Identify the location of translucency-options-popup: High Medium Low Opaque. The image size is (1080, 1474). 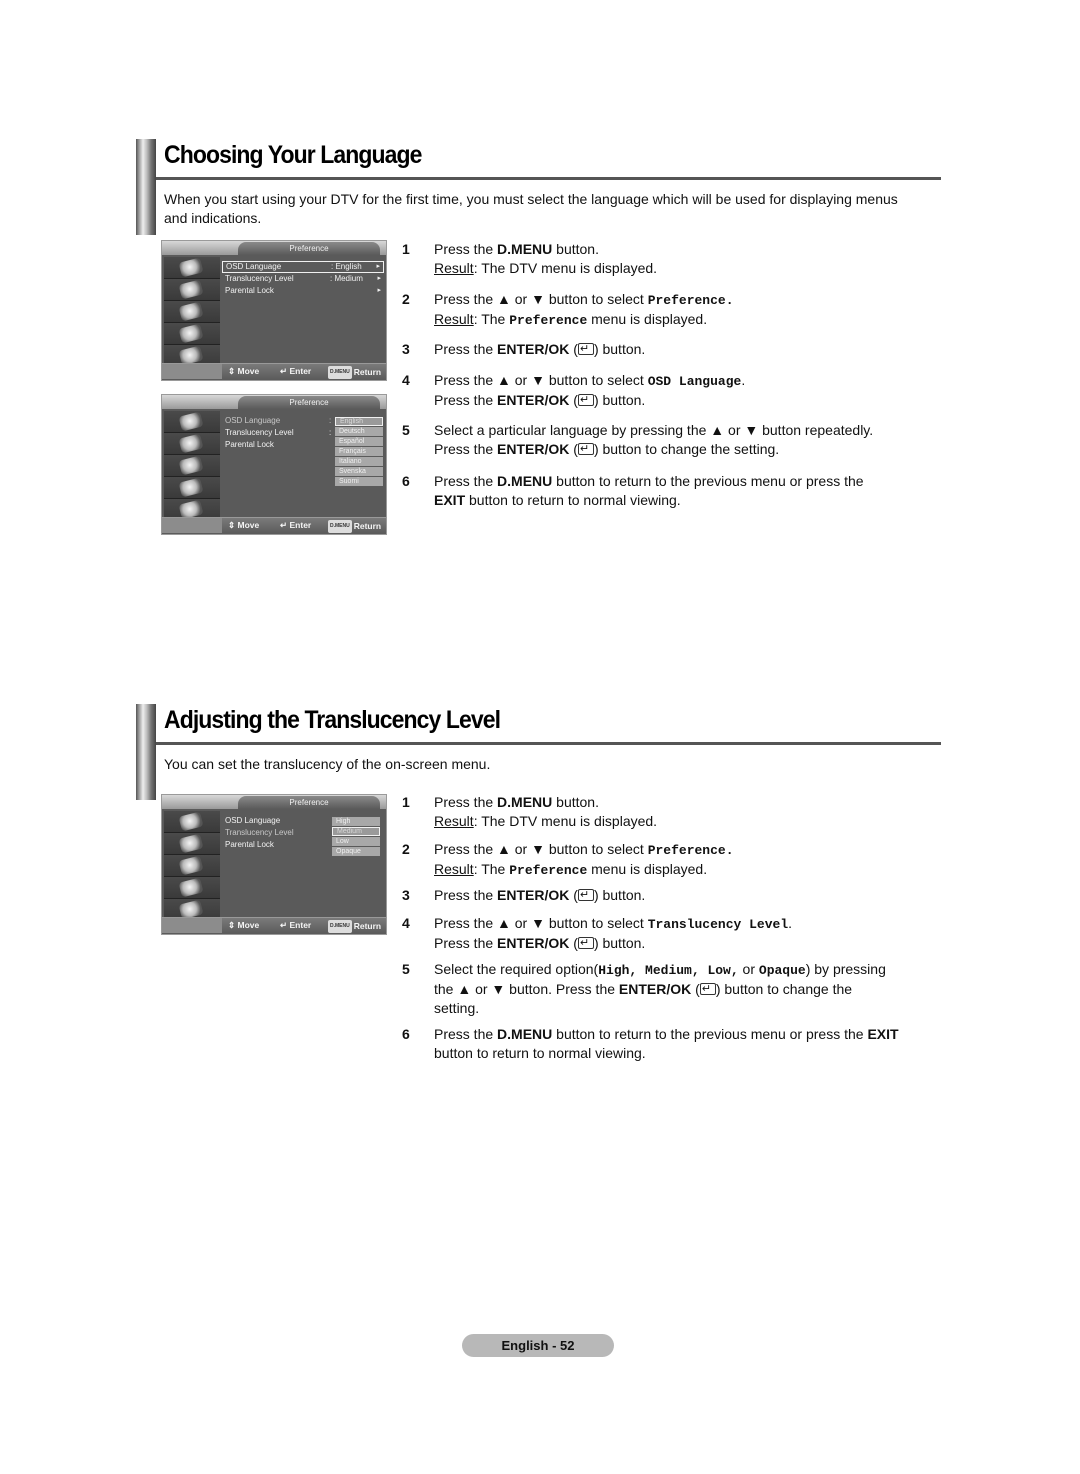
(356, 837).